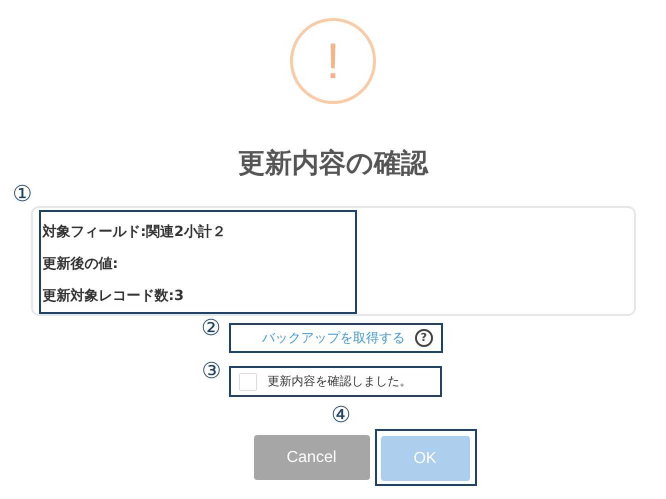  Describe the element at coordinates (81, 264) in the screenshot. I see `summary-line: 更新後の値:` at that location.